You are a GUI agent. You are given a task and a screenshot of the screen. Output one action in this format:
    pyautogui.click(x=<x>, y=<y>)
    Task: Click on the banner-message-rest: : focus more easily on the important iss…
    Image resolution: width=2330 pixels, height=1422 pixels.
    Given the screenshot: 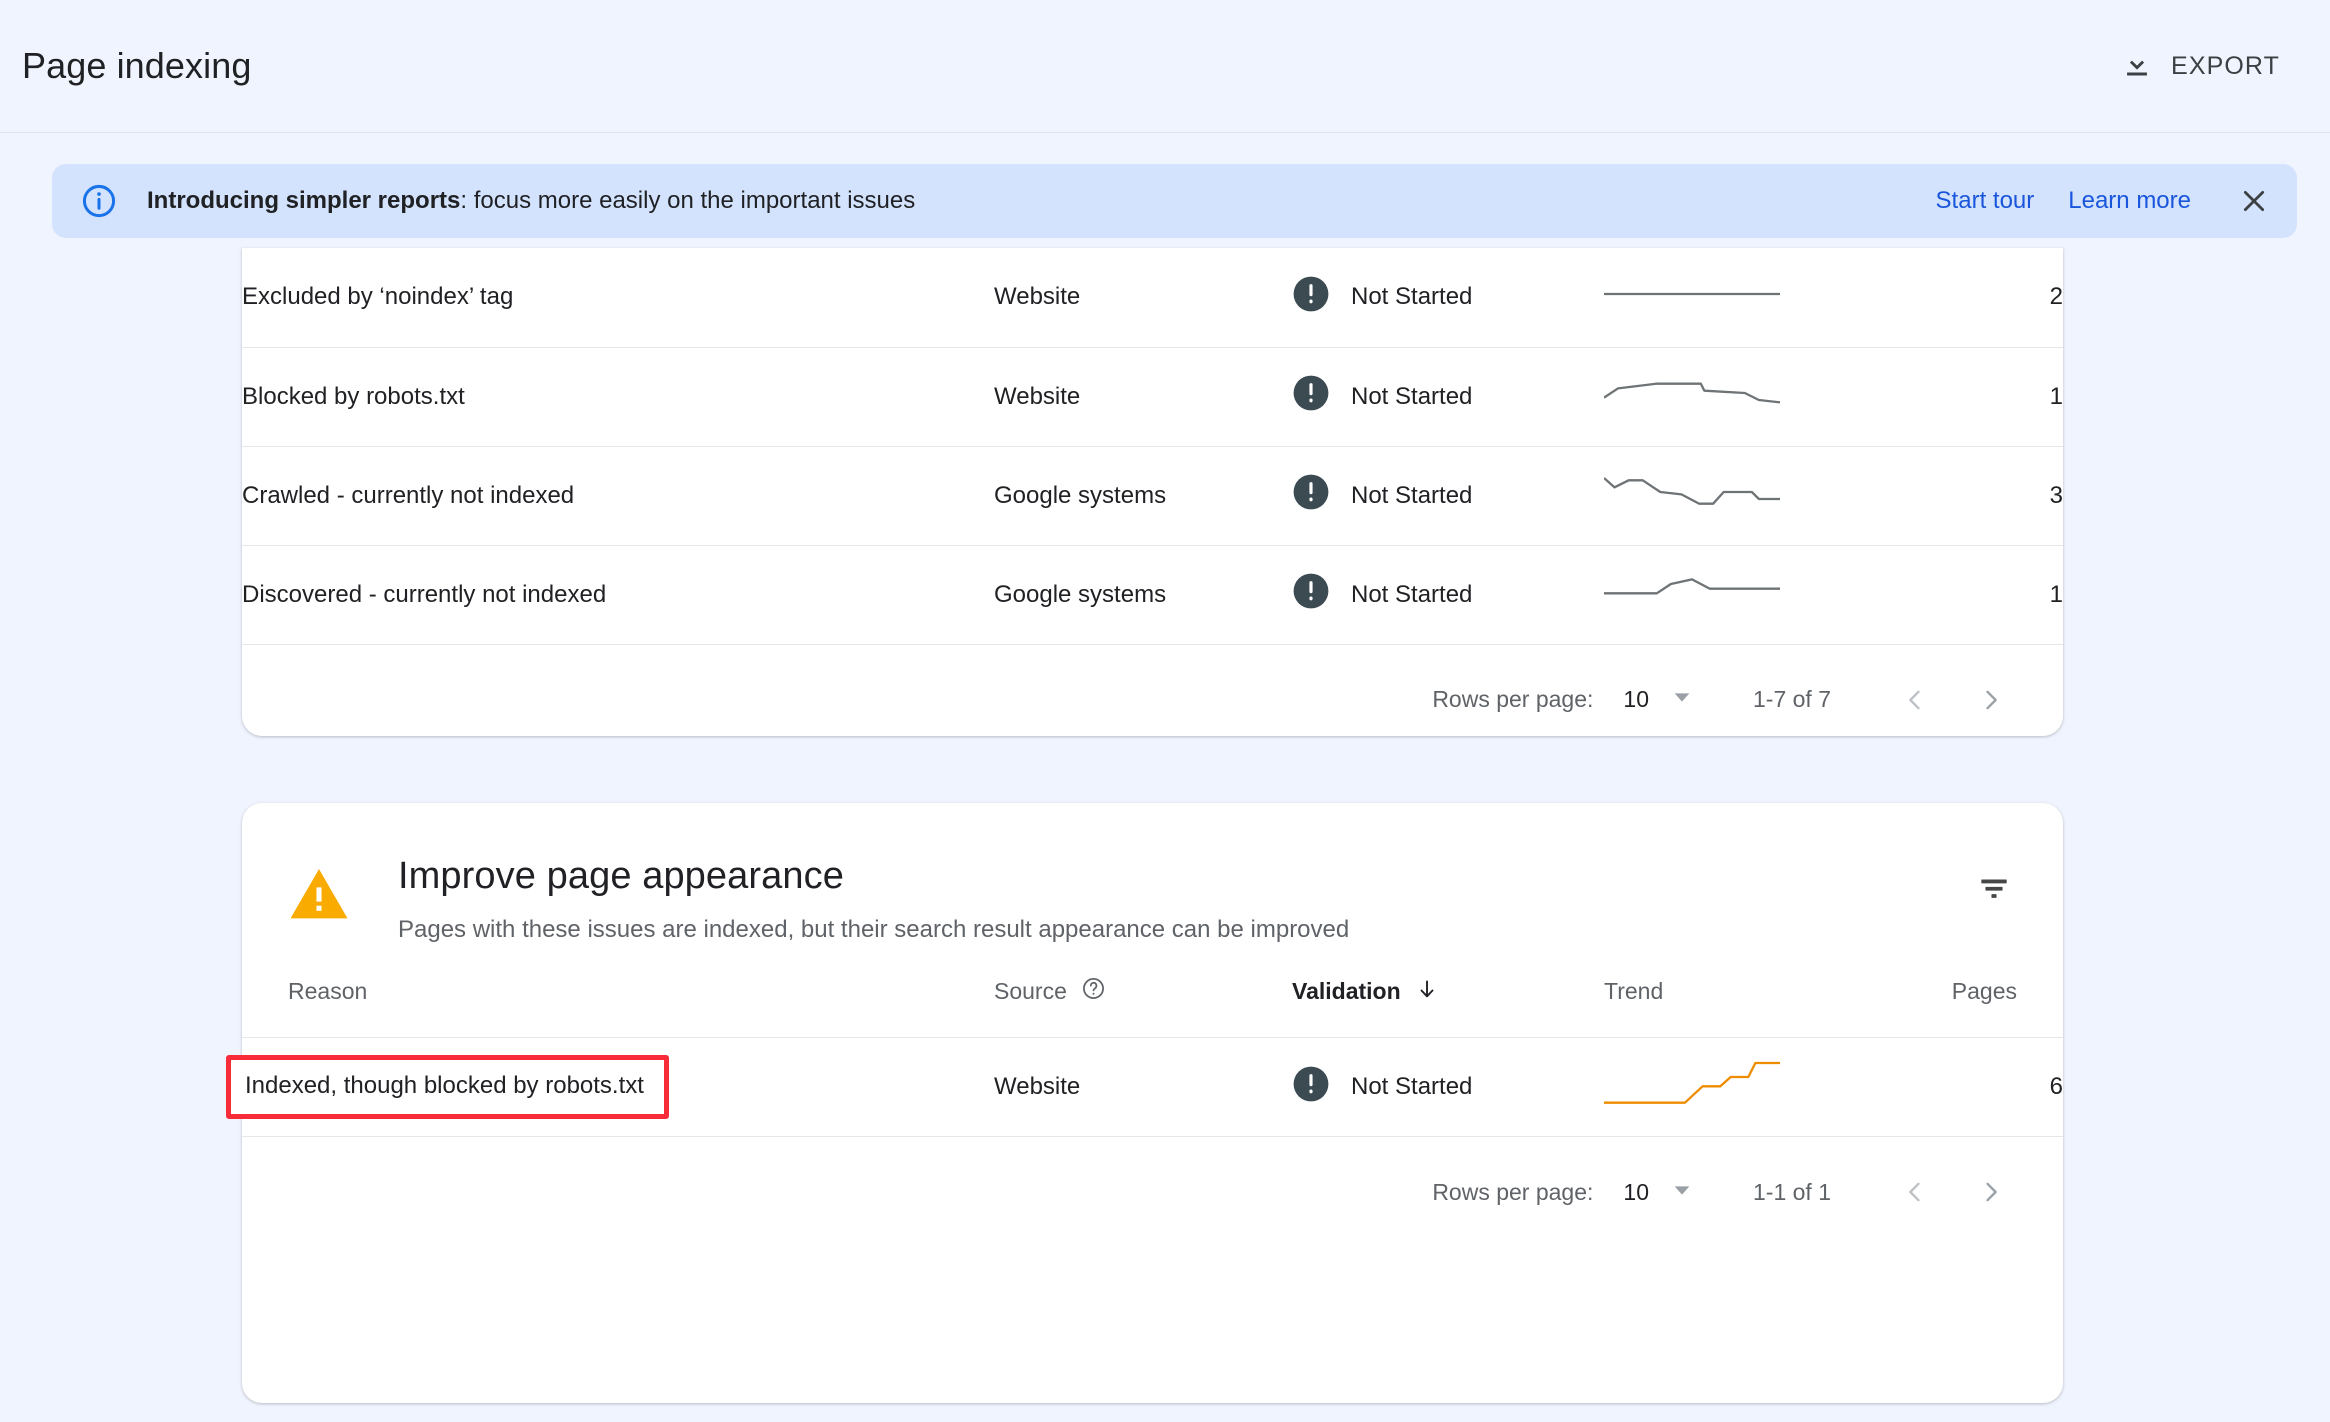 What is the action you would take?
    pyautogui.click(x=688, y=200)
    